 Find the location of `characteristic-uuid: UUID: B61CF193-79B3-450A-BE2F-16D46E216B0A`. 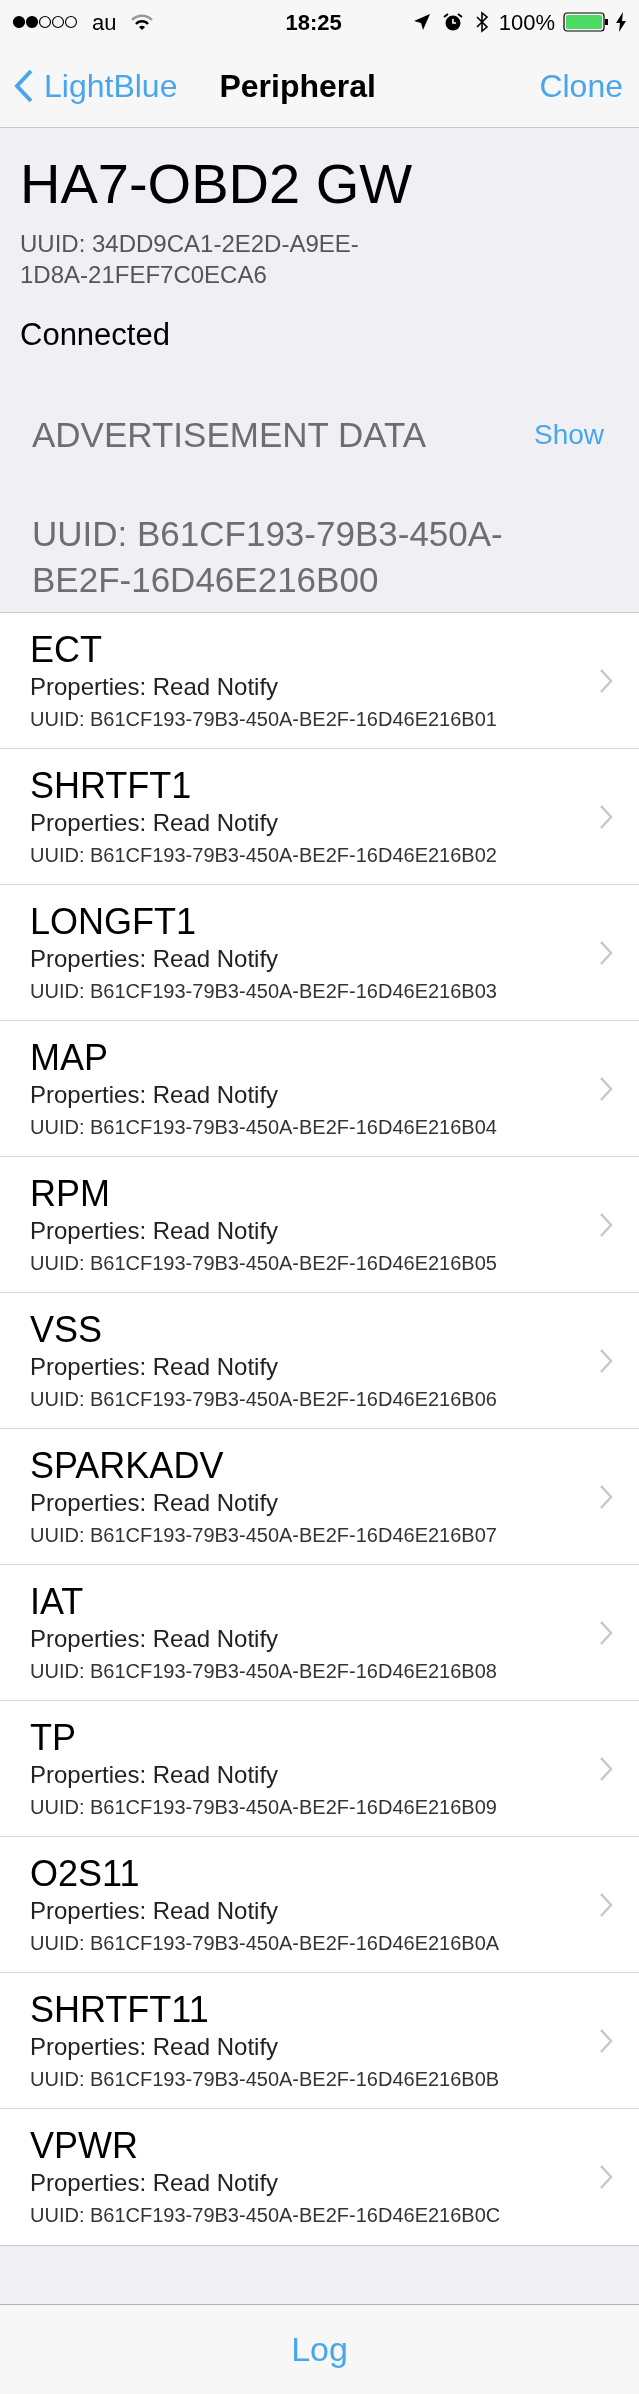

characteristic-uuid: UUID: B61CF193-79B3-450A-BE2F-16D46E216B0A is located at coordinates (265, 1943).